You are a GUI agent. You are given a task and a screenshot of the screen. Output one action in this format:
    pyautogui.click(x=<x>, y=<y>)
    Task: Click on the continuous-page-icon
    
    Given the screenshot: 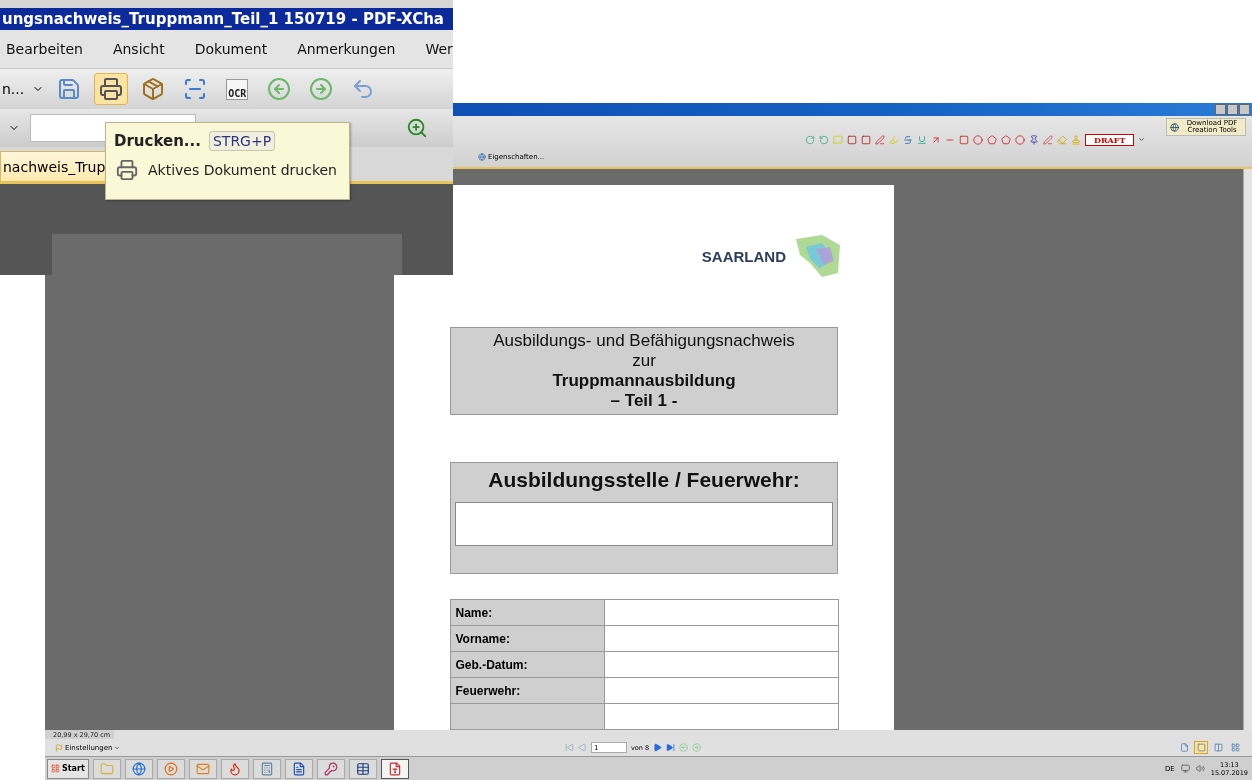 What is the action you would take?
    pyautogui.click(x=1201, y=747)
    